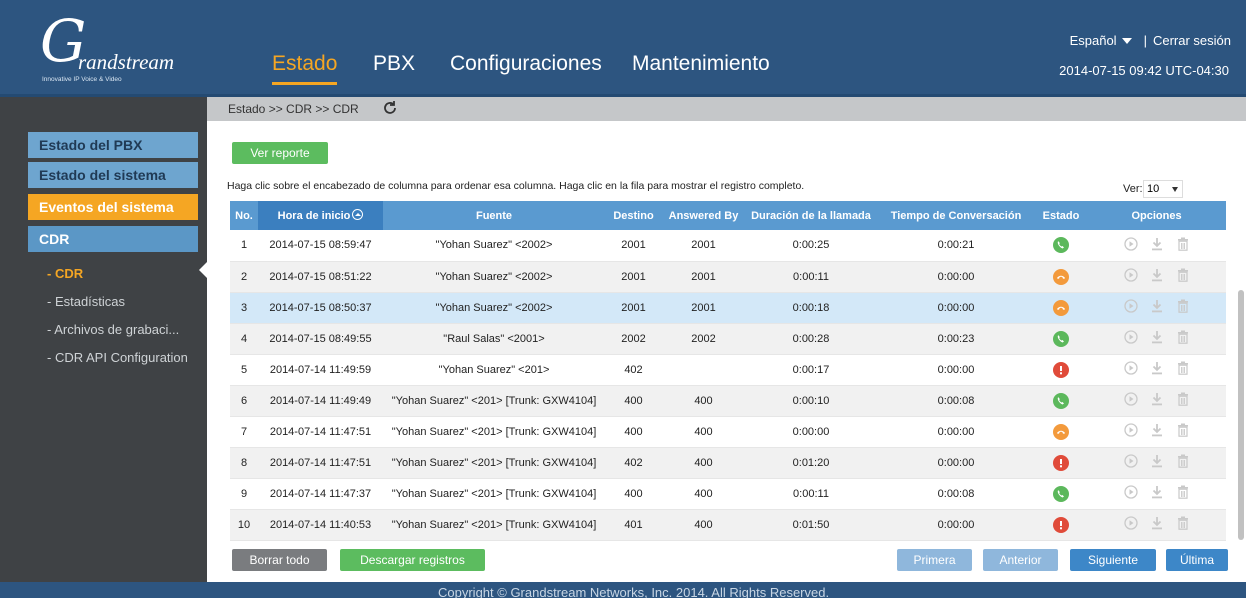 The image size is (1246, 598). Describe the element at coordinates (633, 525) in the screenshot. I see `cell-destination: 401` at that location.